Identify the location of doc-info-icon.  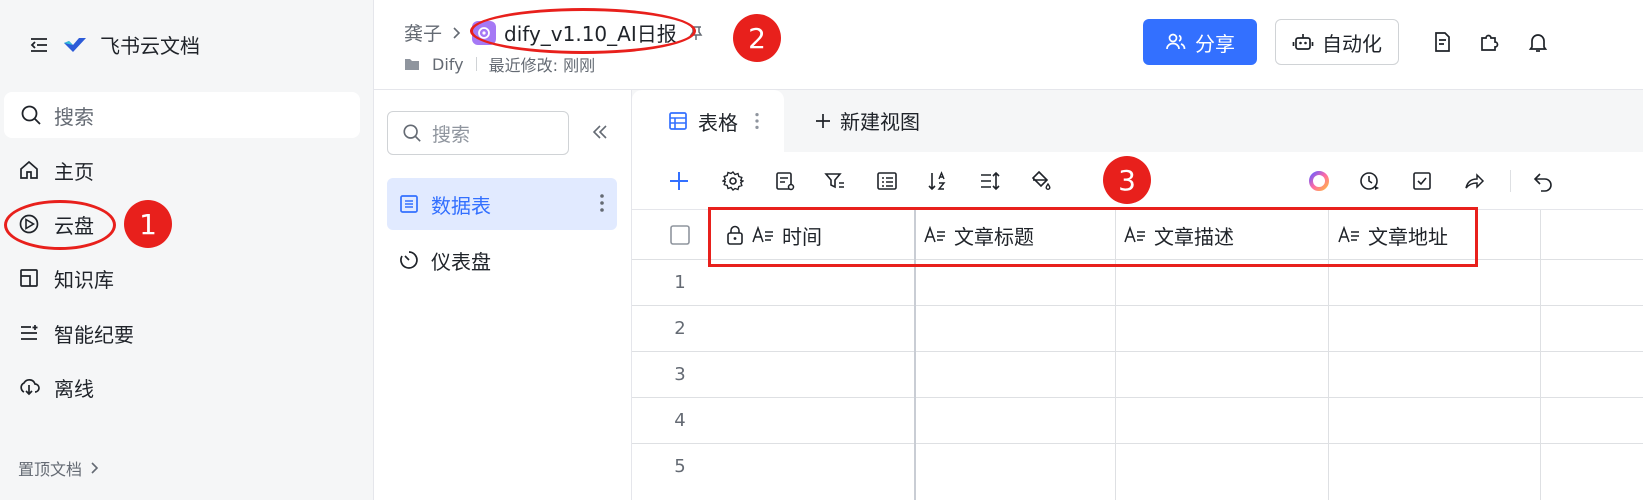
(1442, 42).